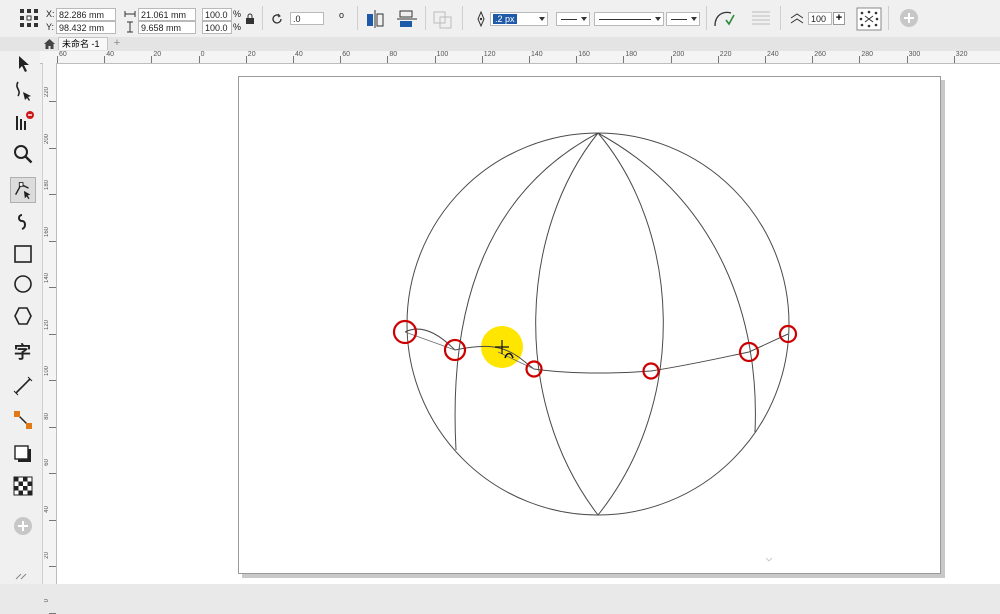  What do you see at coordinates (47, 600) in the screenshot?
I see `ruler-label: 0` at bounding box center [47, 600].